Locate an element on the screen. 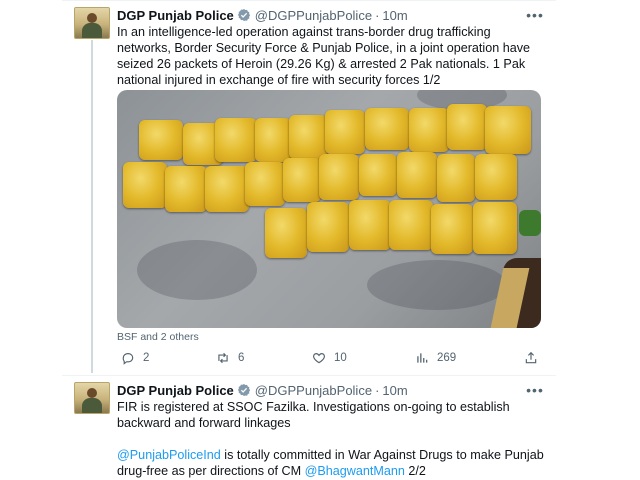 The width and height of the screenshot is (640, 480). views-count: 269 is located at coordinates (447, 358).